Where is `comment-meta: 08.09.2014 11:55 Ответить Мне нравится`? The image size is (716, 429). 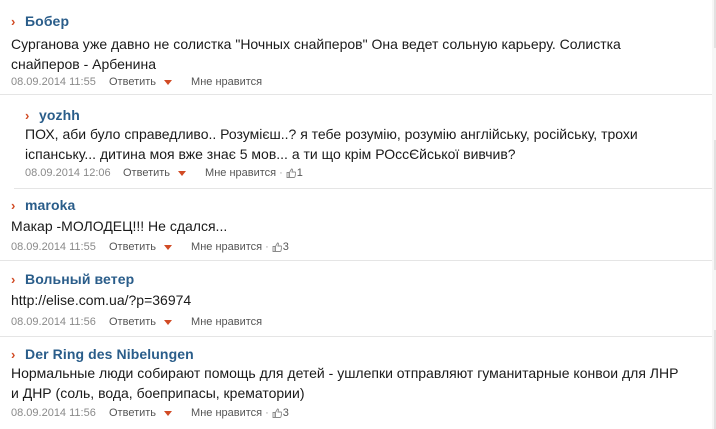 comment-meta: 08.09.2014 11:55 Ответить Мне нравится is located at coordinates (136, 82).